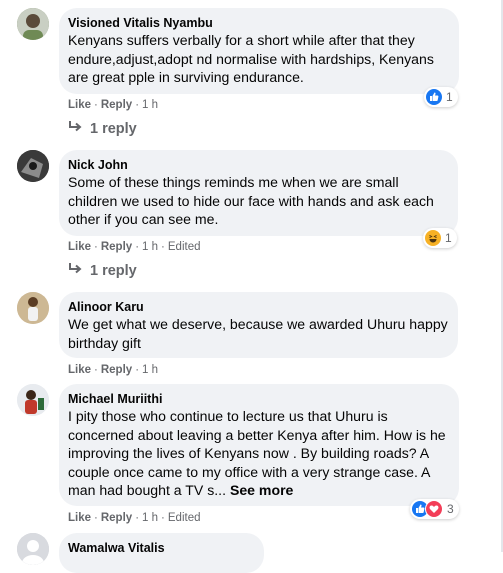 The width and height of the screenshot is (503, 573). Describe the element at coordinates (450, 509) in the screenshot. I see `reaction-count: 3` at that location.